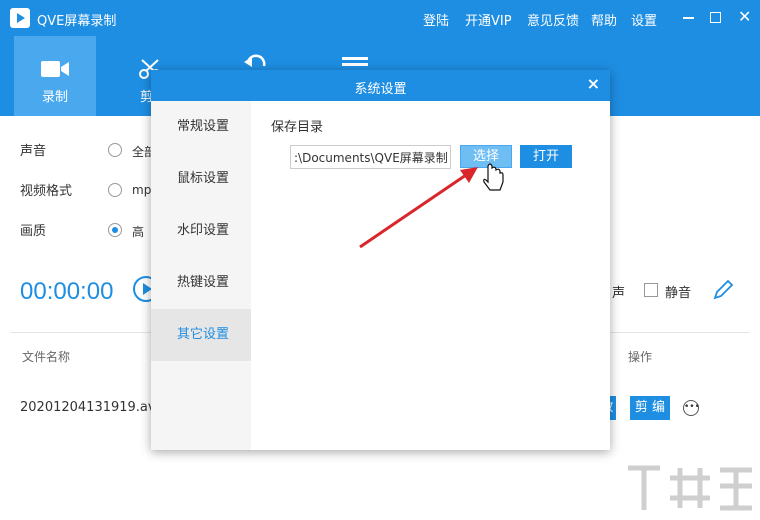 This screenshot has width=760, height=520. Describe the element at coordinates (469, 175) in the screenshot. I see `red-arrow-head` at that location.